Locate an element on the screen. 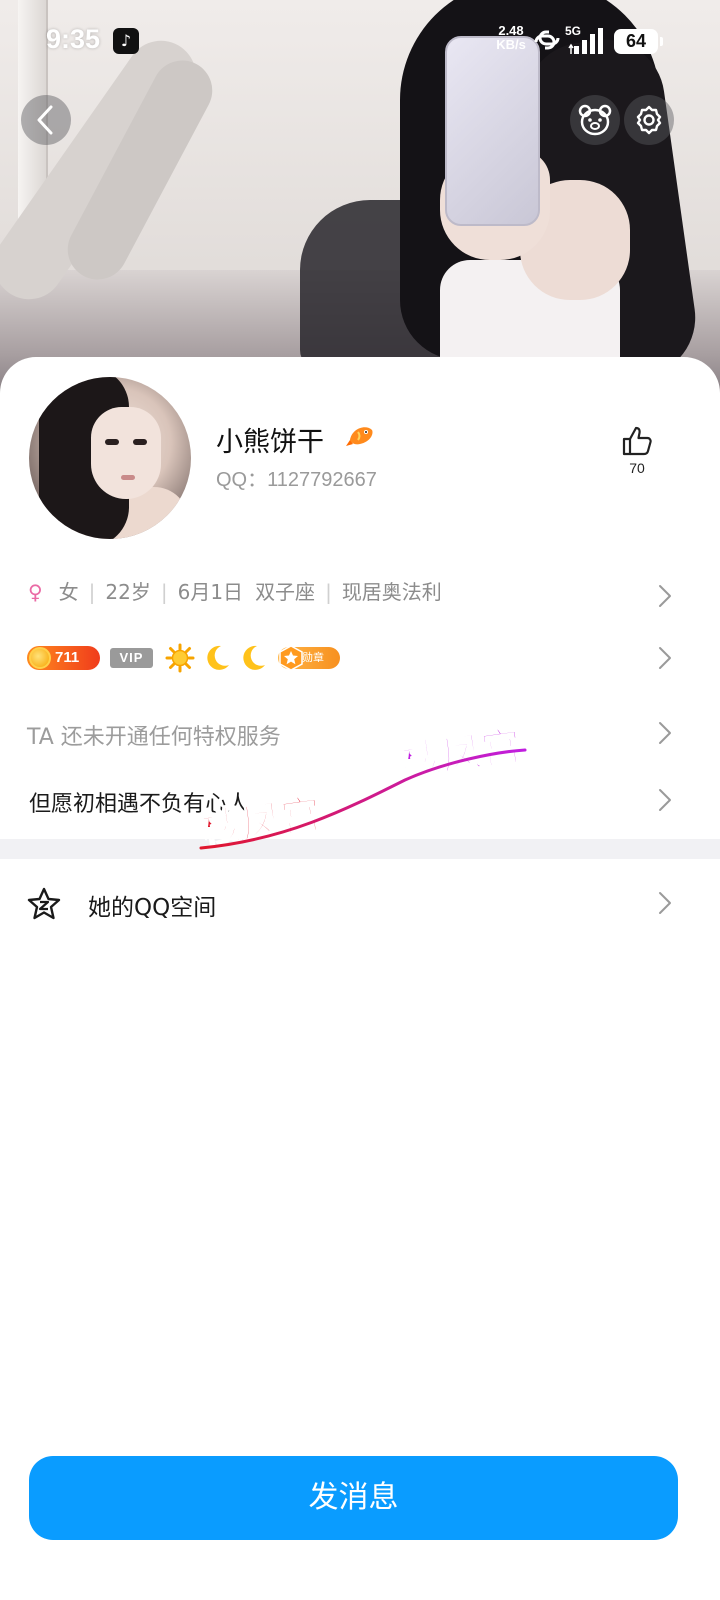 The width and height of the screenshot is (720, 1600). network-speed-unit: KB/s is located at coordinates (511, 44).